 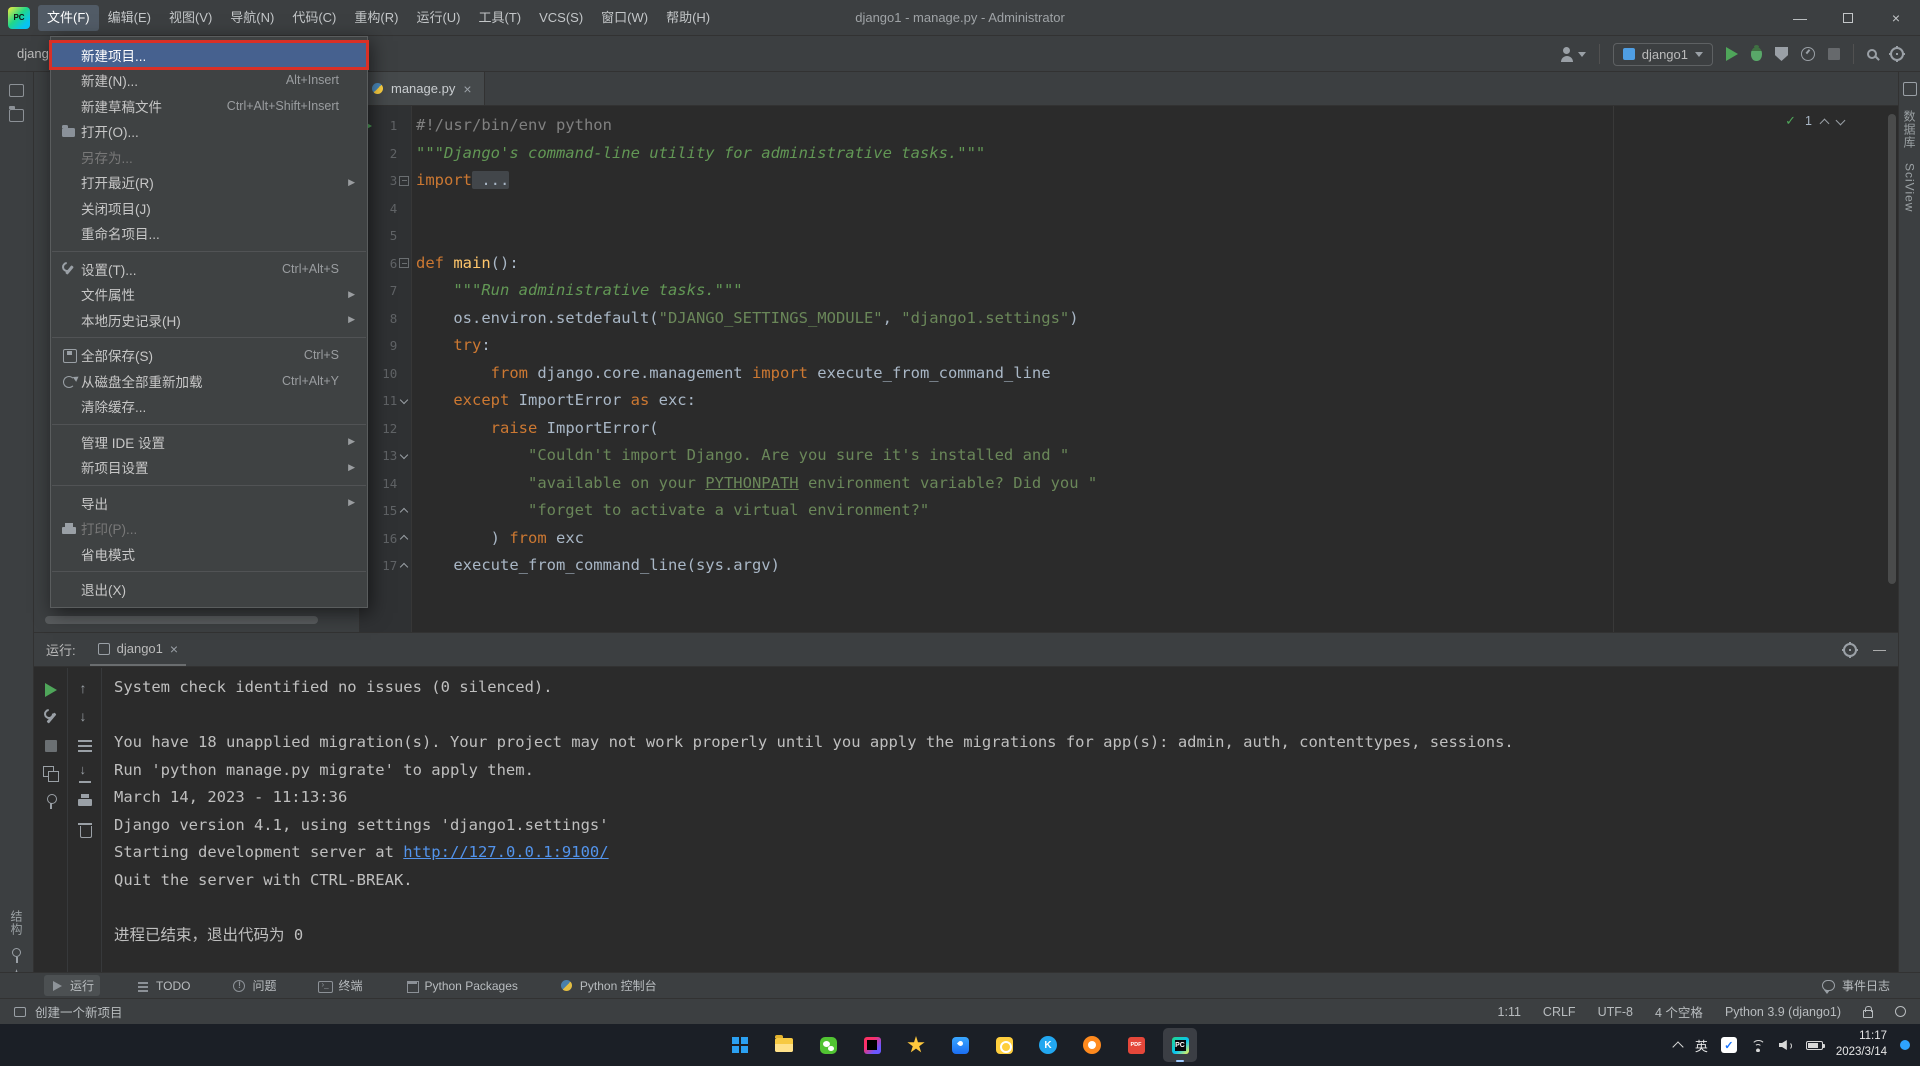 I want to click on editor-tab-manage-py: manage.py ×, so click(x=422, y=88).